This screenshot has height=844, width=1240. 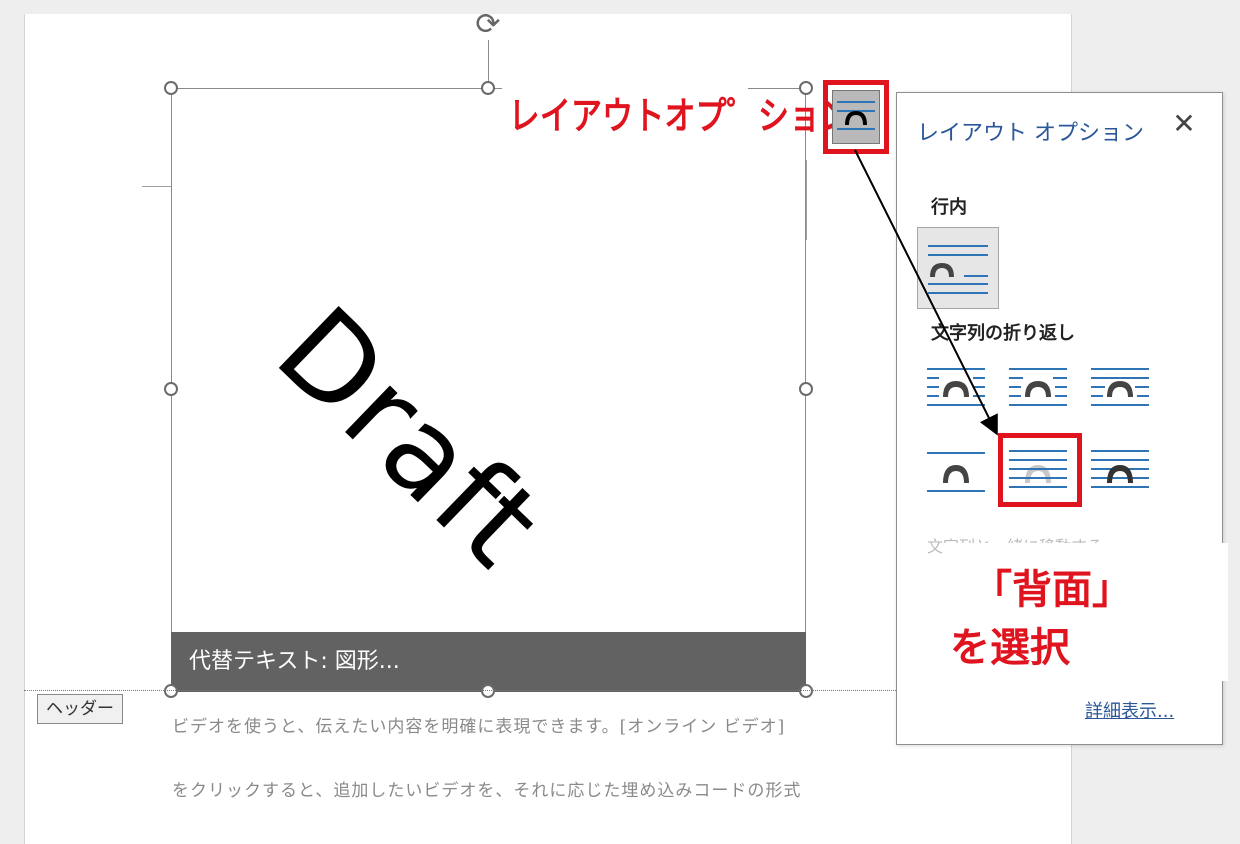 I want to click on resize-handle-top-left, so click(x=171, y=88).